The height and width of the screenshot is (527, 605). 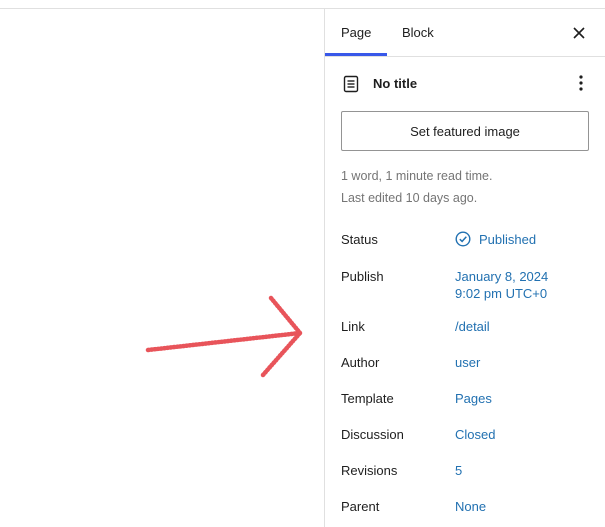 I want to click on status-label: Status, so click(x=359, y=239).